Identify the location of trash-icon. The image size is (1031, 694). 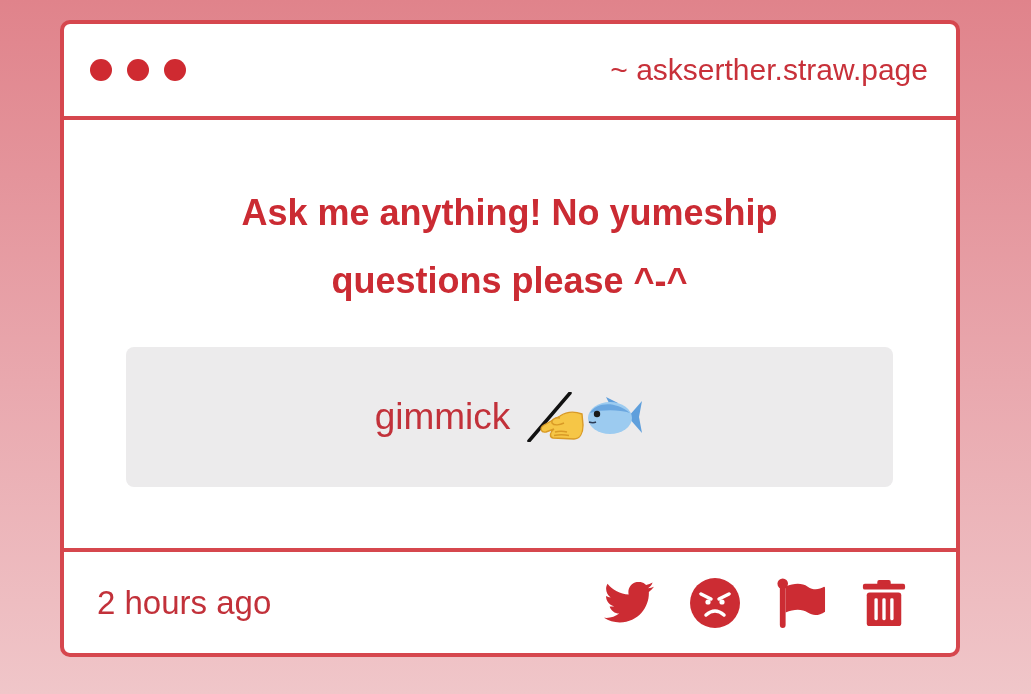
(884, 602).